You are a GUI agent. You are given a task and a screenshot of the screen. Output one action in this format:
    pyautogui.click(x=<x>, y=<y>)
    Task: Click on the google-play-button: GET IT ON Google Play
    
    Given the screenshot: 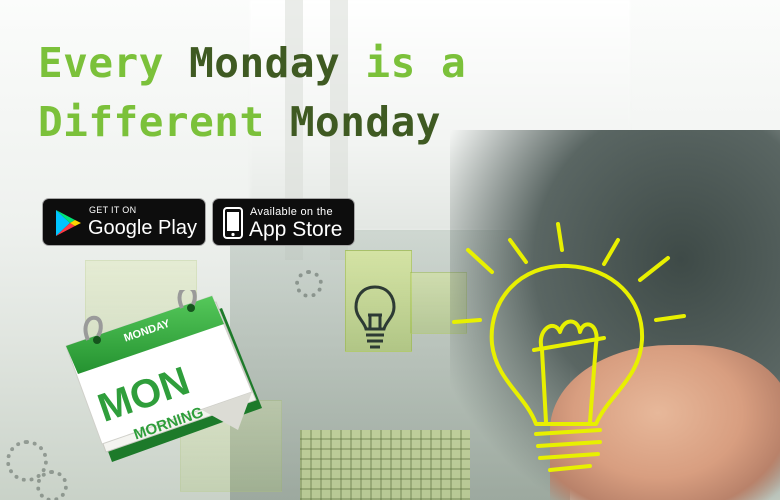 What is the action you would take?
    pyautogui.click(x=124, y=222)
    